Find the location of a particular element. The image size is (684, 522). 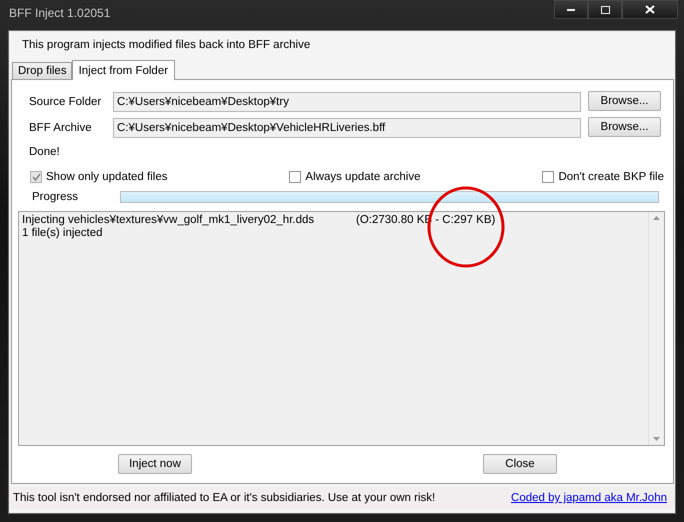

close-icon is located at coordinates (650, 9).